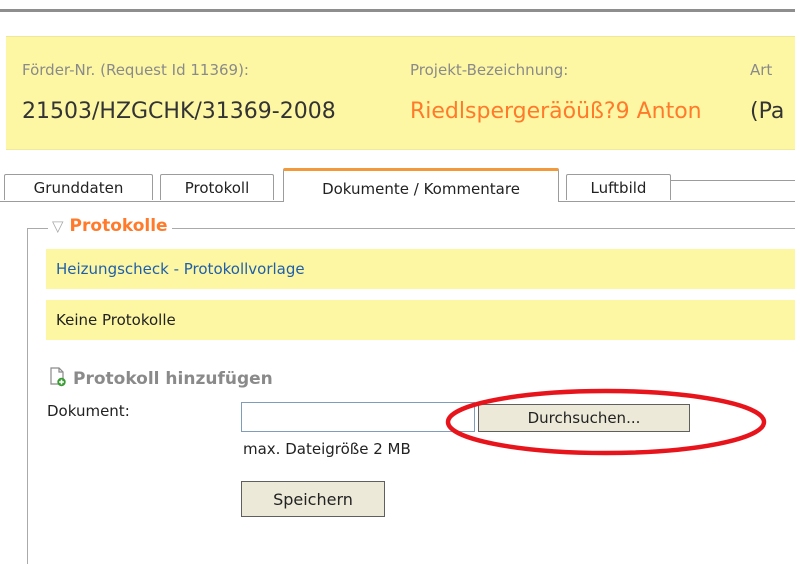  Describe the element at coordinates (420, 320) in the screenshot. I see `empty-protokolle-text: Keine Protokolle` at that location.